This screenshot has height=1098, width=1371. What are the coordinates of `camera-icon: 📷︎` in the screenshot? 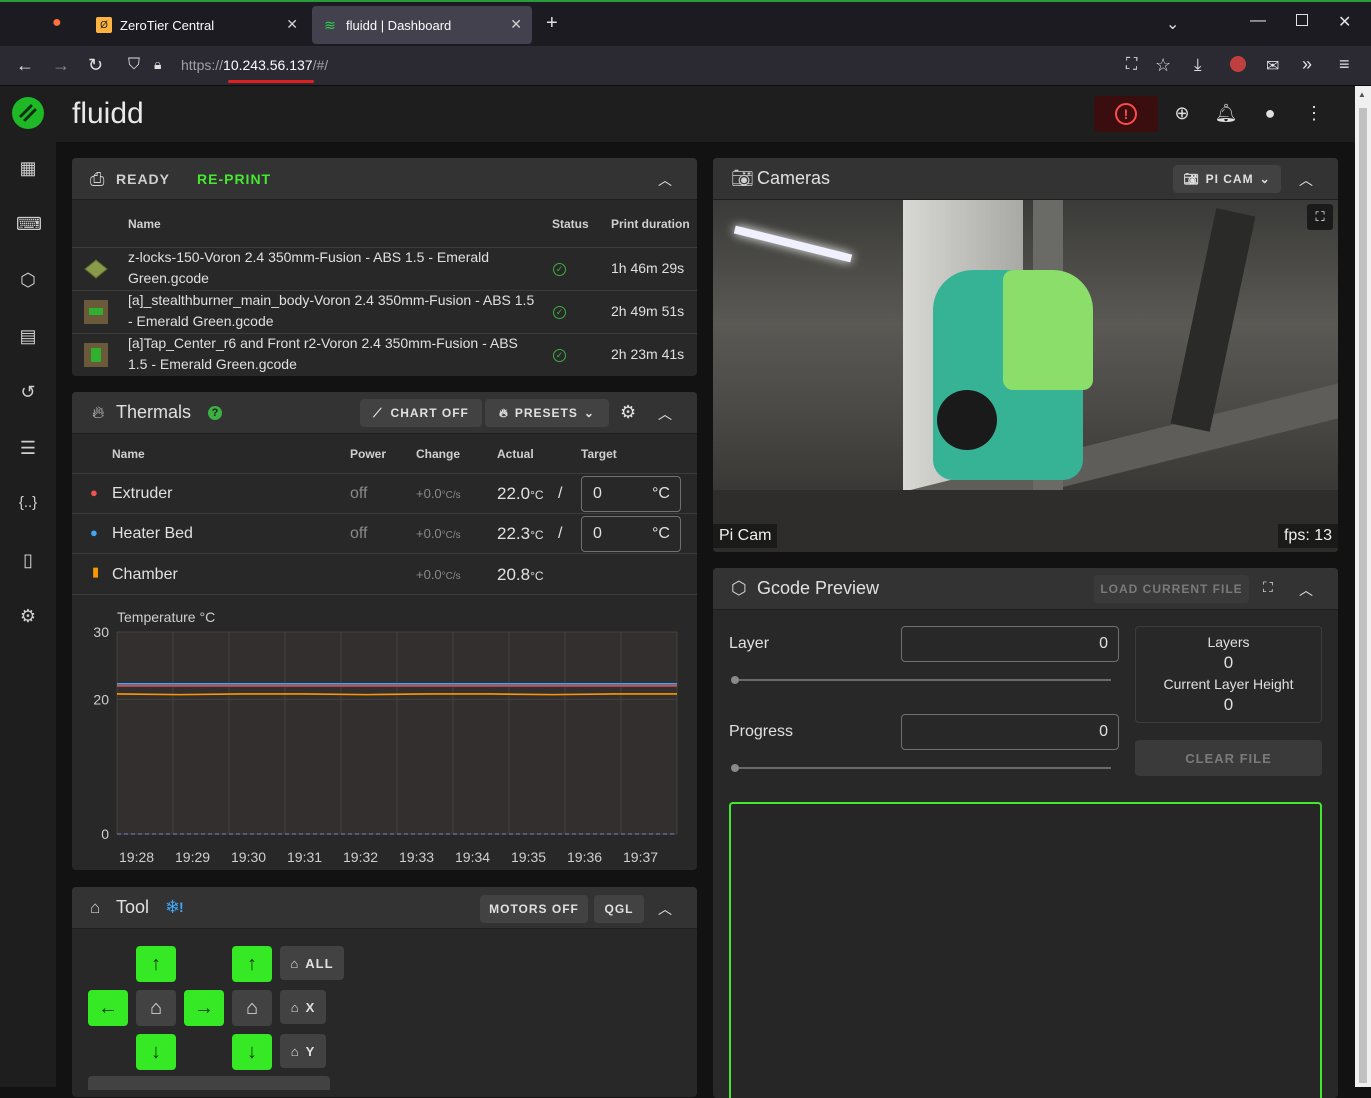 It's located at (742, 178).